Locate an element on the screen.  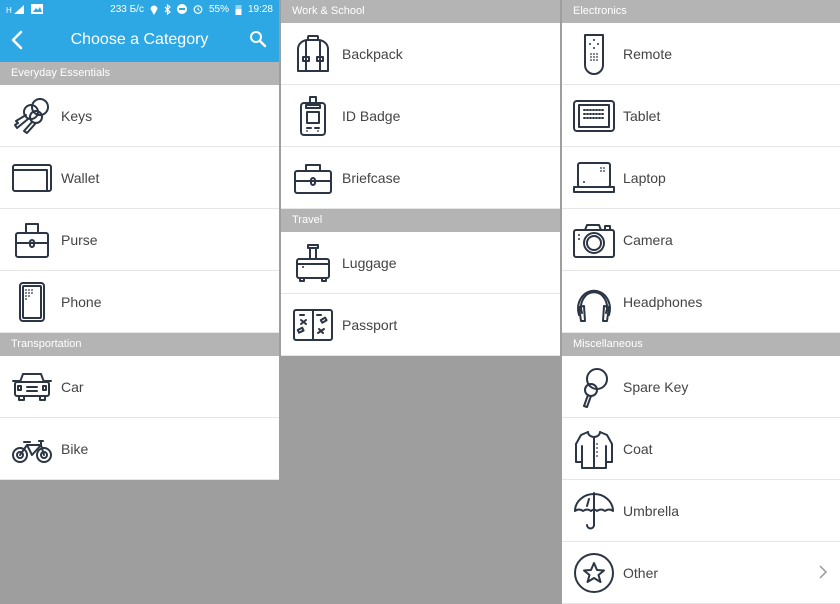
status-bar: H 233 Б/с 55% 19:28 is located at coordinates (139, 9).